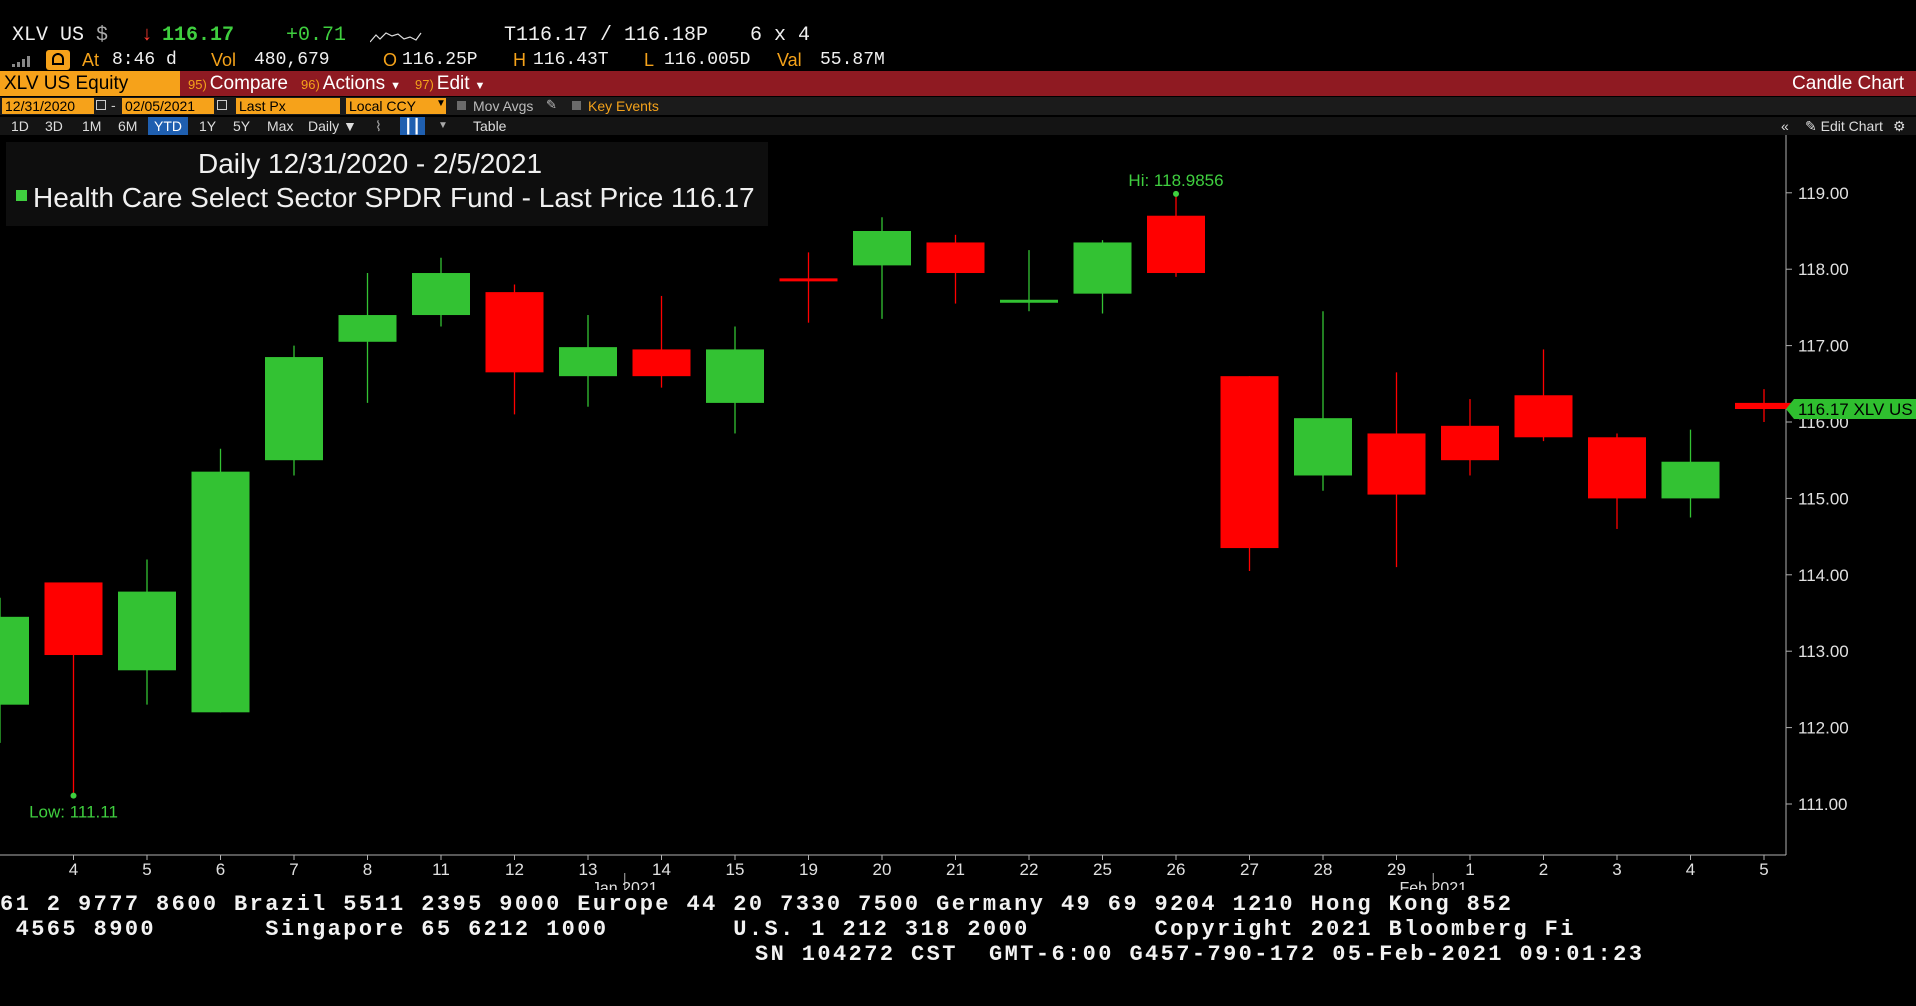 The height and width of the screenshot is (1006, 1916). What do you see at coordinates (1785, 126) in the screenshot?
I see `collapse-icon: «` at bounding box center [1785, 126].